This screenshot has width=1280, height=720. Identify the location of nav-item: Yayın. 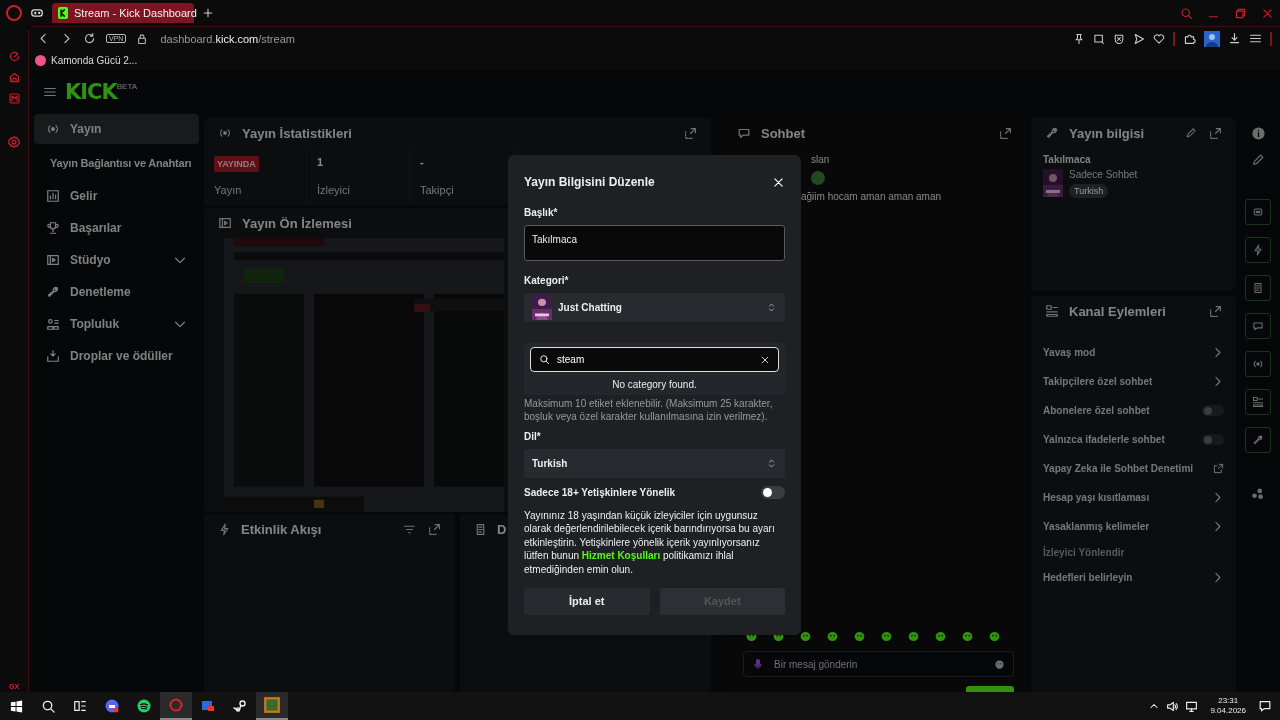
(116, 129).